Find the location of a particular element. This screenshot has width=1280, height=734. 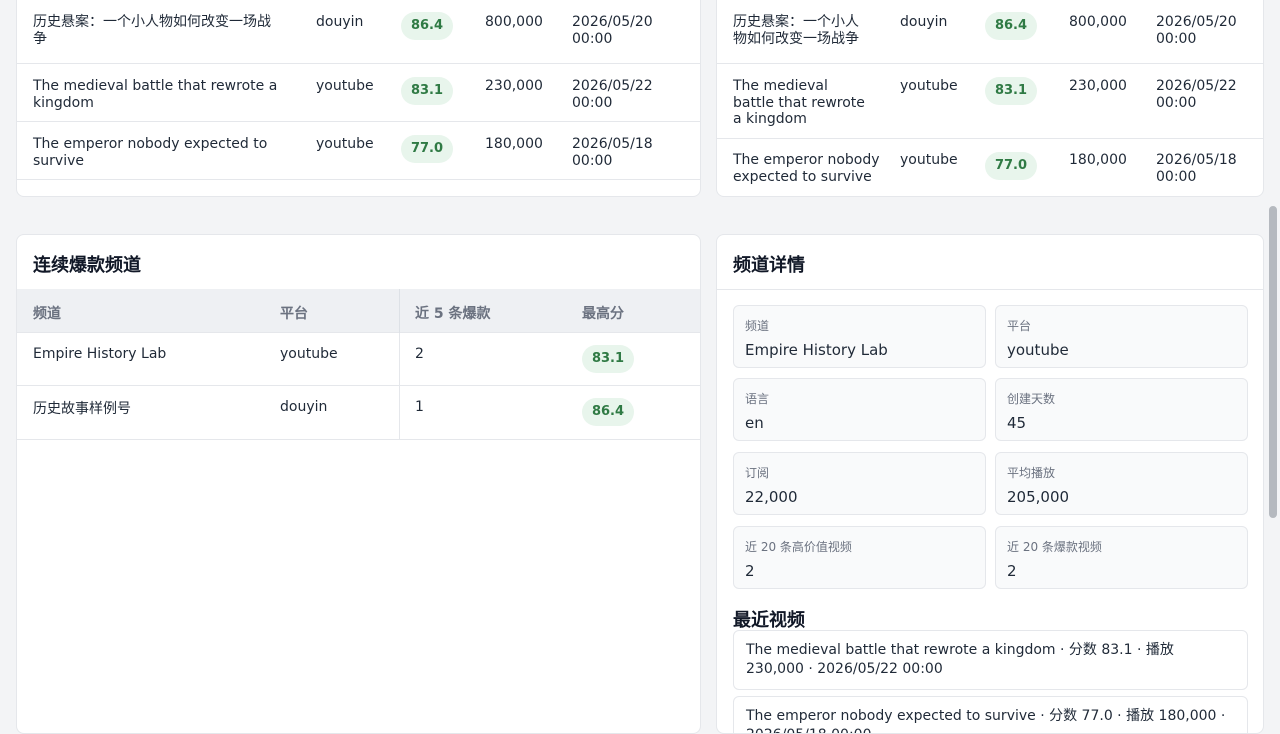

field-value: 22,000 is located at coordinates (771, 497).